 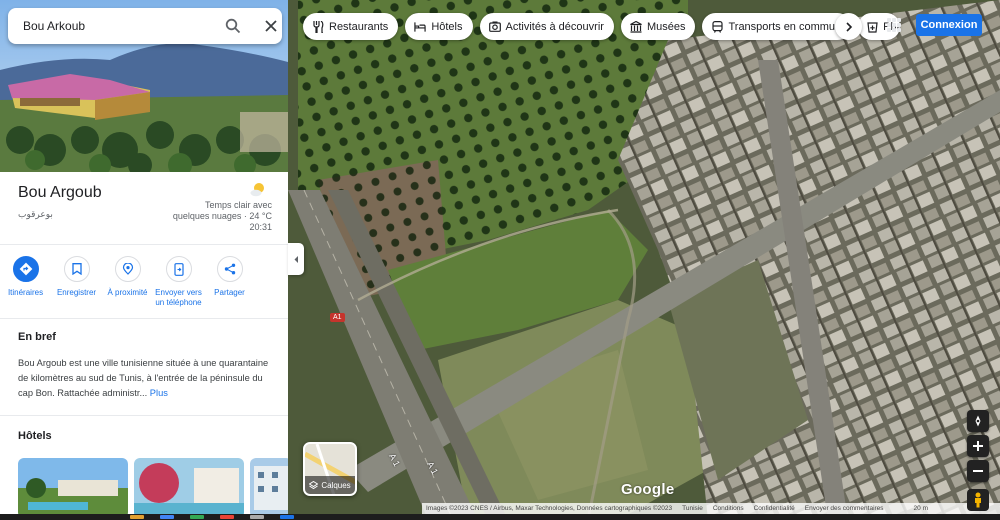 What do you see at coordinates (238, 205) in the screenshot?
I see `weather-condition: Temps clair avec` at bounding box center [238, 205].